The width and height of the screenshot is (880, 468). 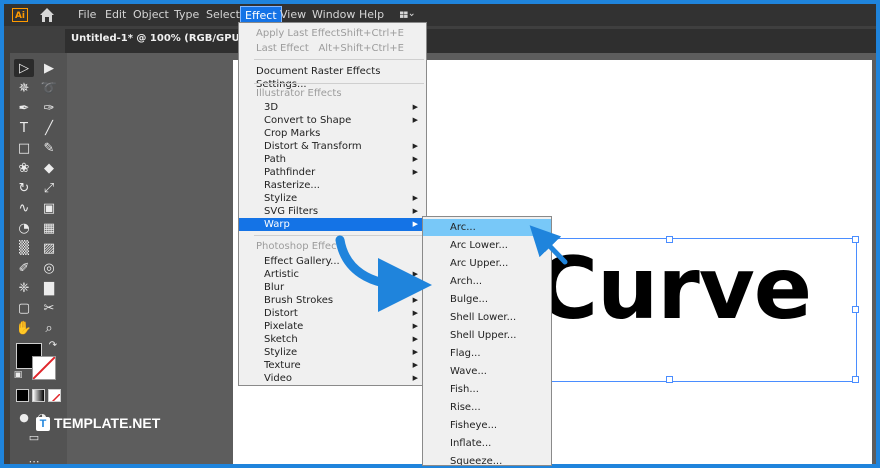 I want to click on template-watermark: T TEMPLATE.NET, so click(x=98, y=423).